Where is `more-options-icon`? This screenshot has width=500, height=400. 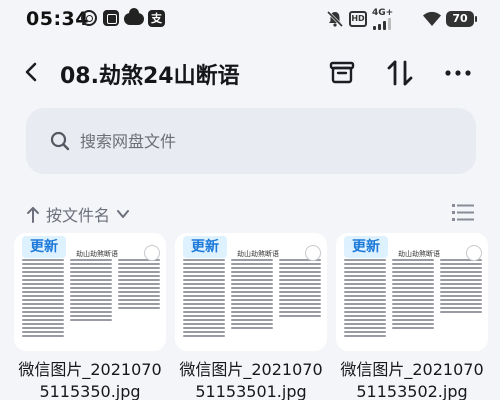 more-options-icon is located at coordinates (458, 73).